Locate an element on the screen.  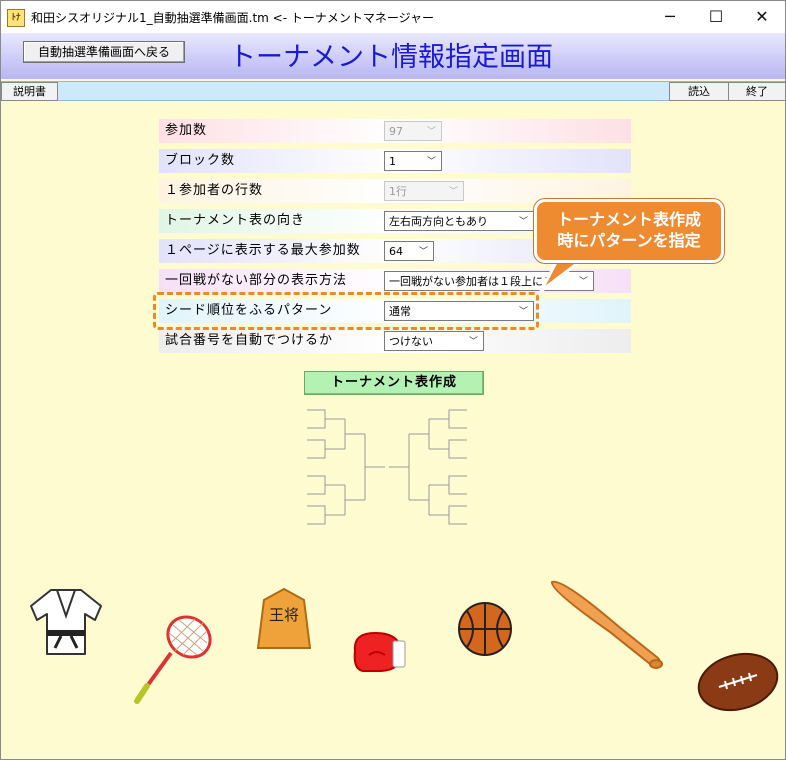
form-row-participants: 参加数 97 ﹀ is located at coordinates (395, 131).